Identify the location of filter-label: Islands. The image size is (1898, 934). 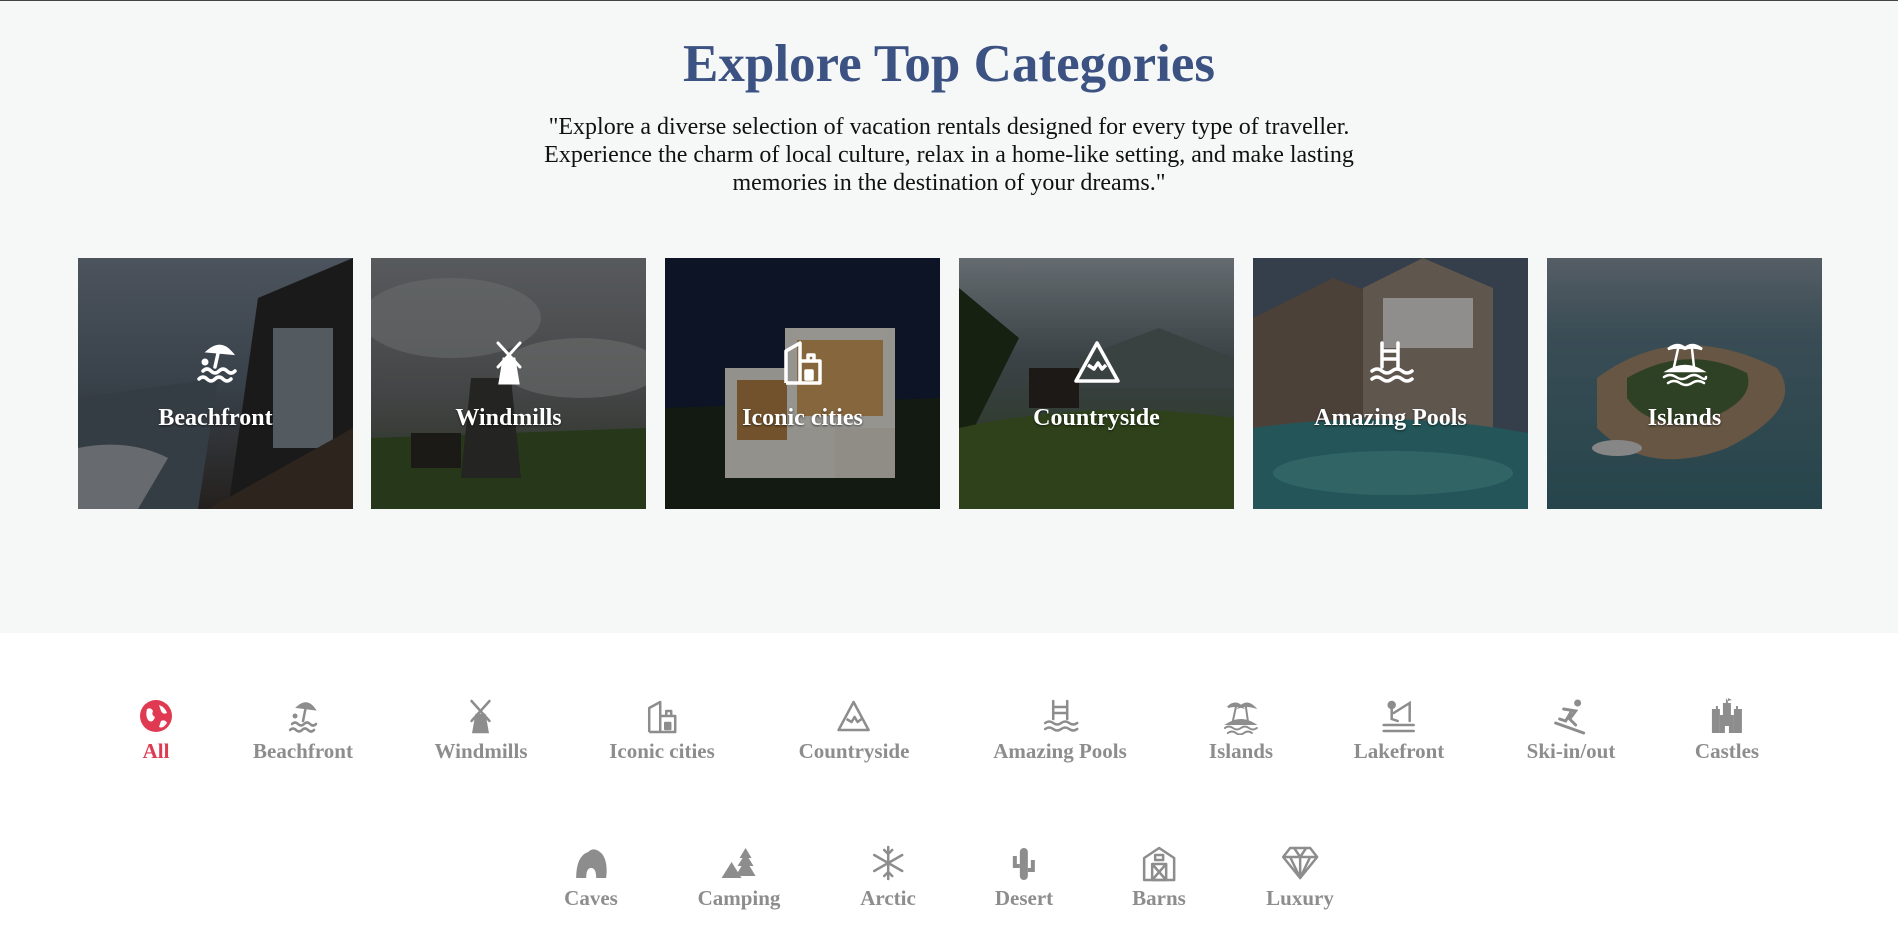
(1241, 751).